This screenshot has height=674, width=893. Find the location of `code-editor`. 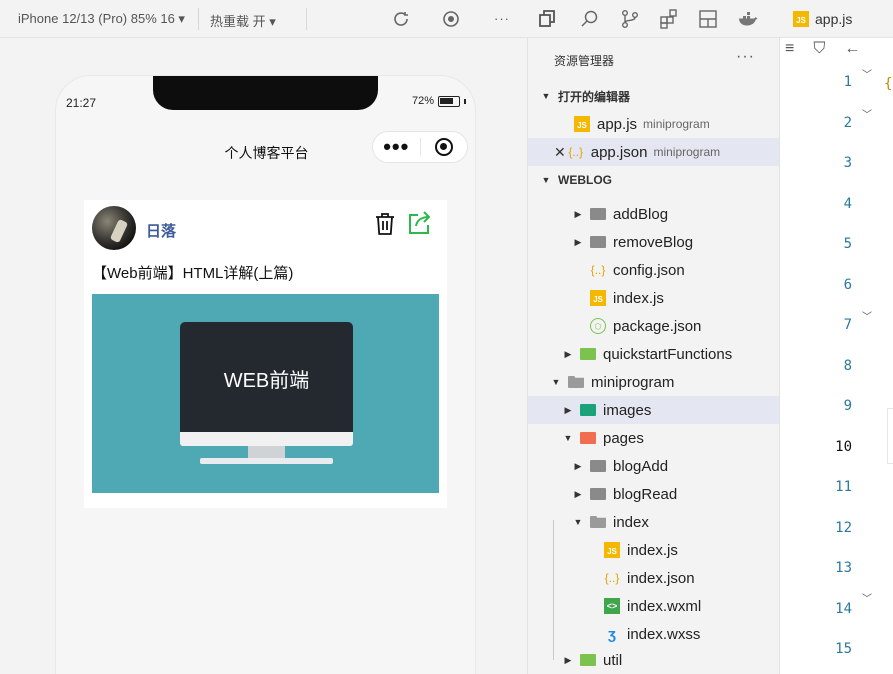

code-editor is located at coordinates (836, 356).